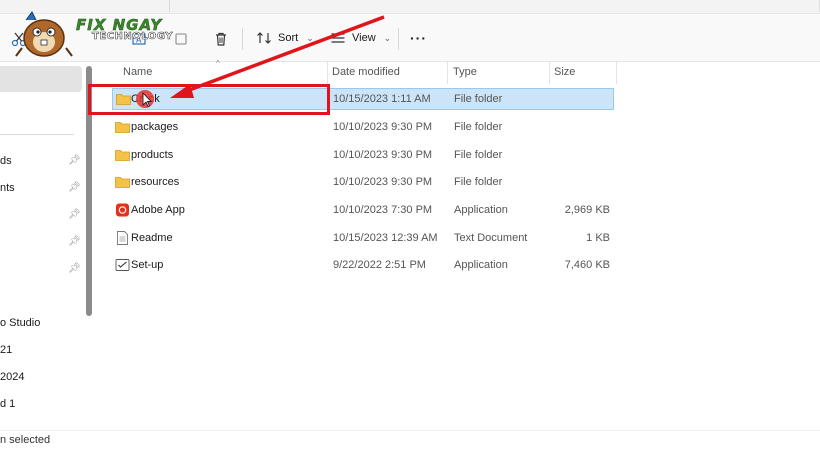  Describe the element at coordinates (137, 72) in the screenshot. I see `column-header-name: Name` at that location.